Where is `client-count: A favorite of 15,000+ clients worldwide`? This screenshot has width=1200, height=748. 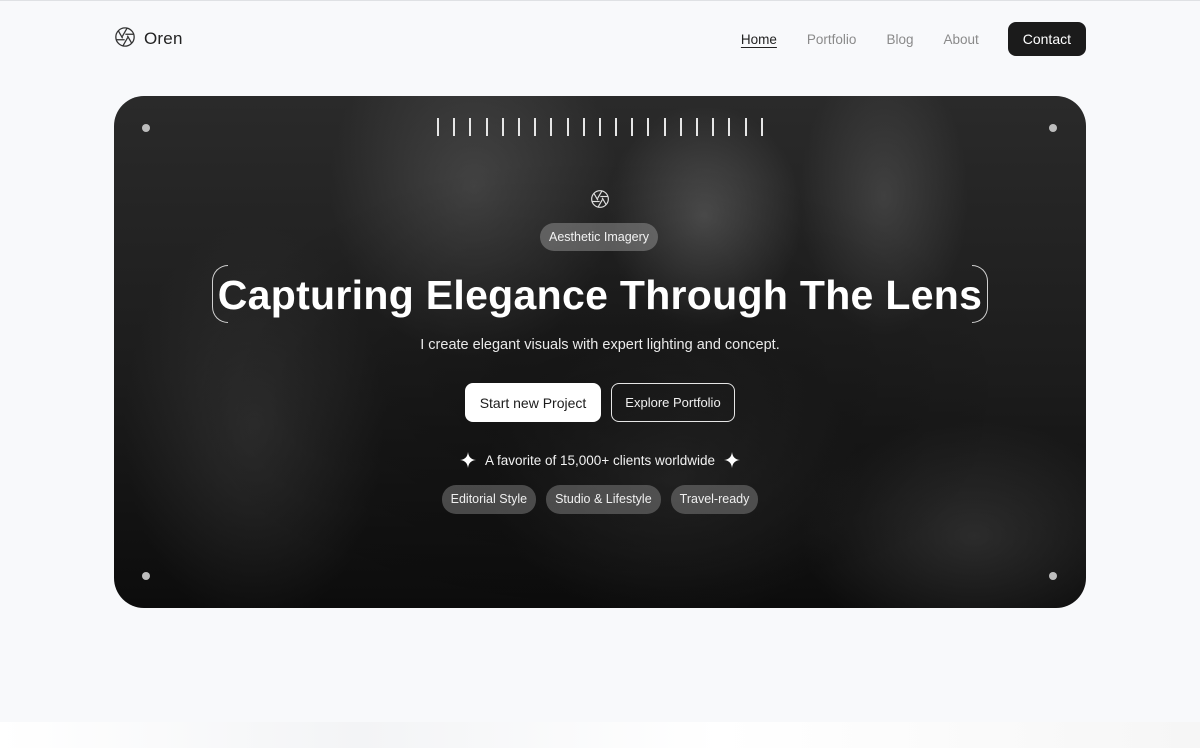 client-count: A favorite of 15,000+ clients worldwide is located at coordinates (600, 460).